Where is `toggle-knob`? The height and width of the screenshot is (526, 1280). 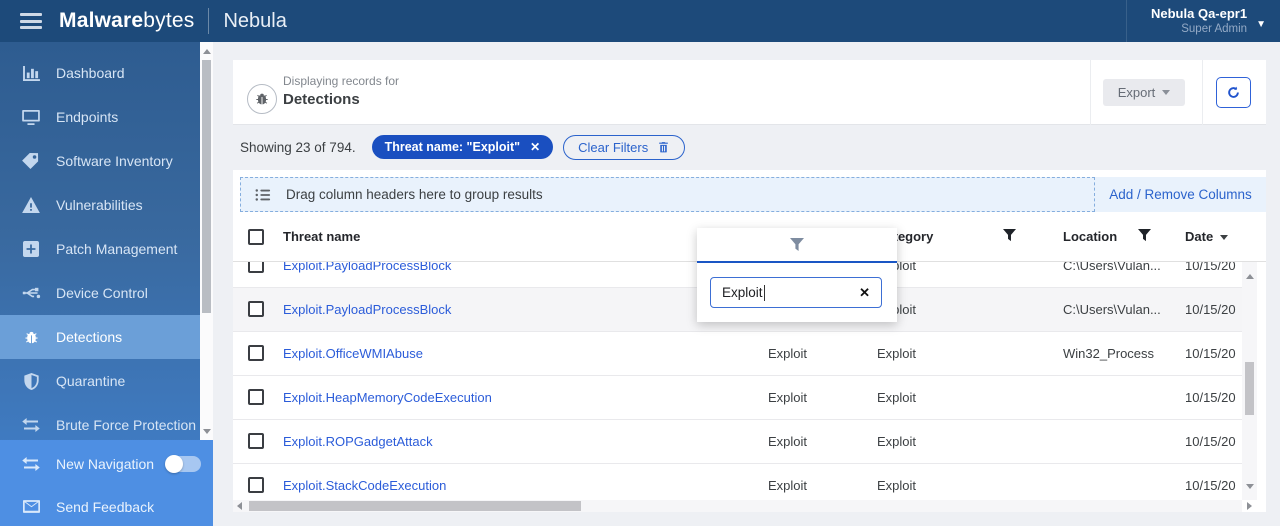
toggle-knob is located at coordinates (174, 463).